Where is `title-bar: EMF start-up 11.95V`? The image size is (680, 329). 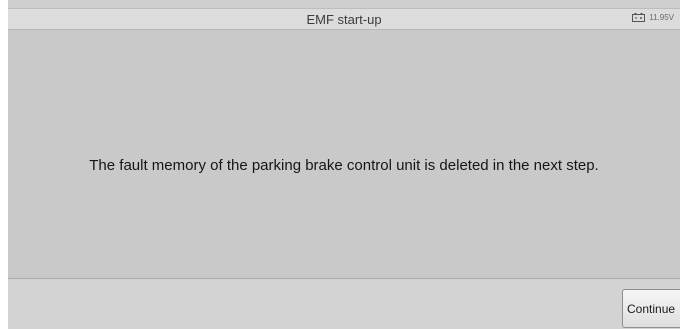
title-bar: EMF start-up 11.95V is located at coordinates (344, 19).